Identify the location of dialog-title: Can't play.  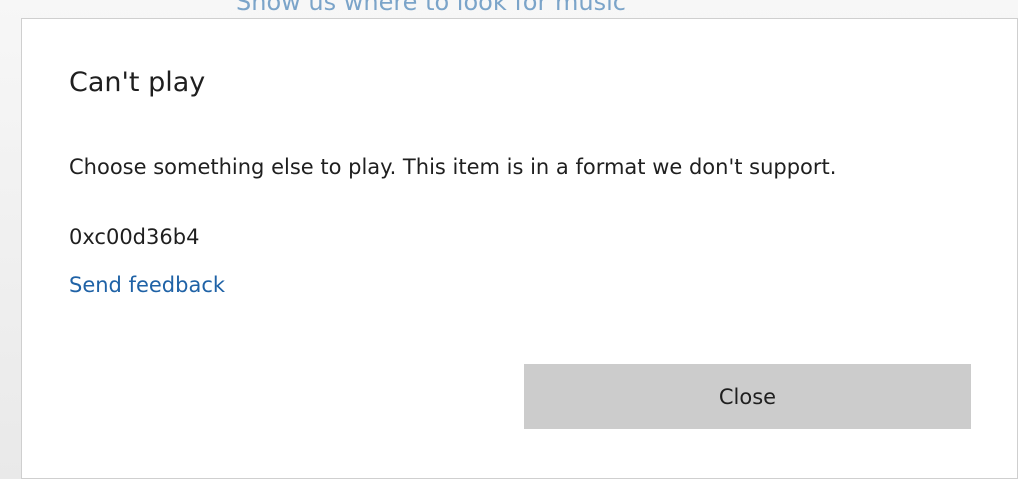
(137, 82).